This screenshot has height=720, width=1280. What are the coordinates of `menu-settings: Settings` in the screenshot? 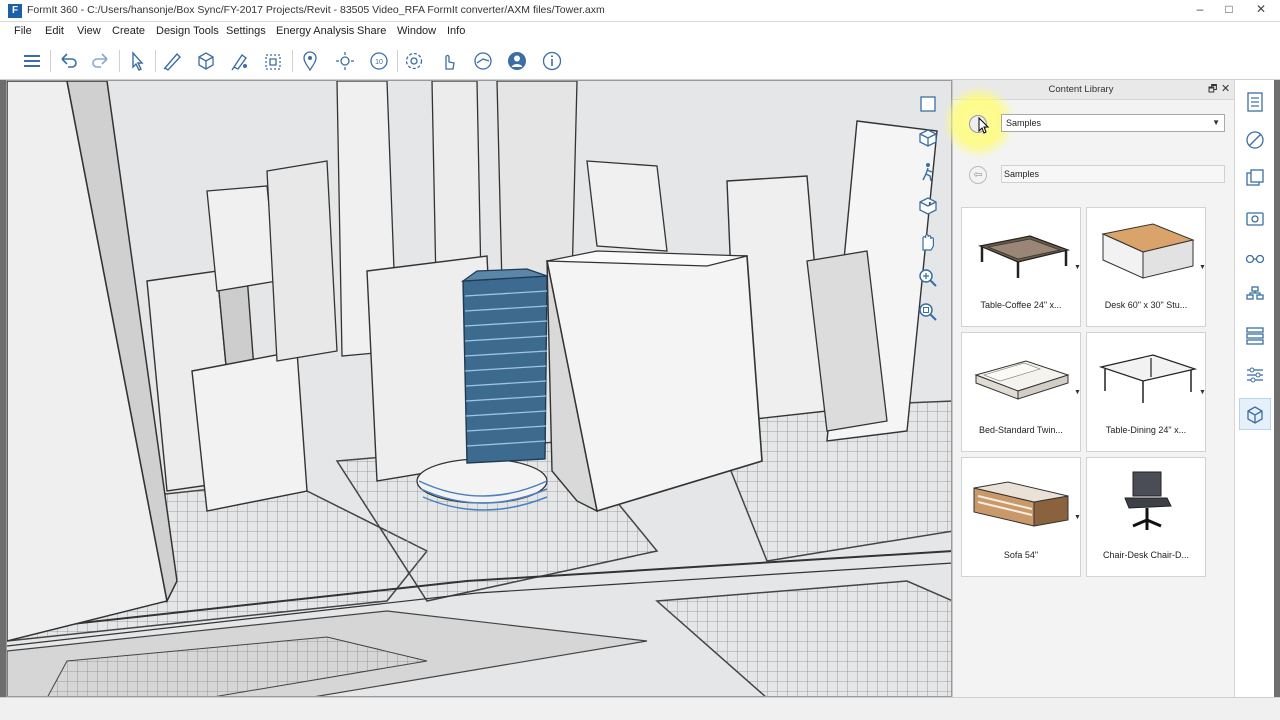 It's located at (246, 31).